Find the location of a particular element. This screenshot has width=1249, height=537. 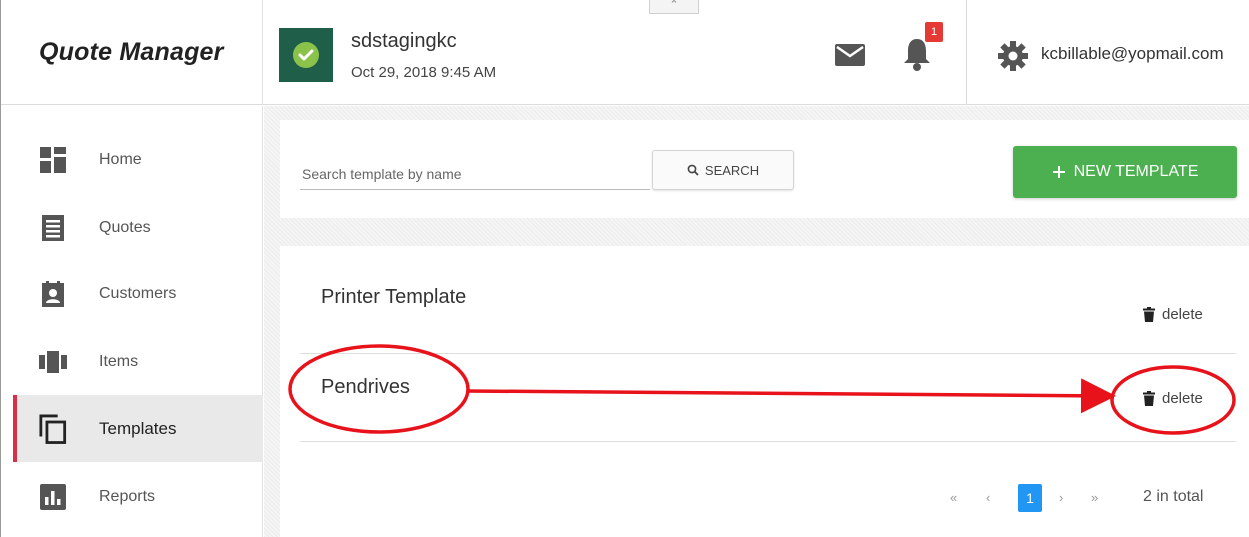

items-icon is located at coordinates (53, 362).